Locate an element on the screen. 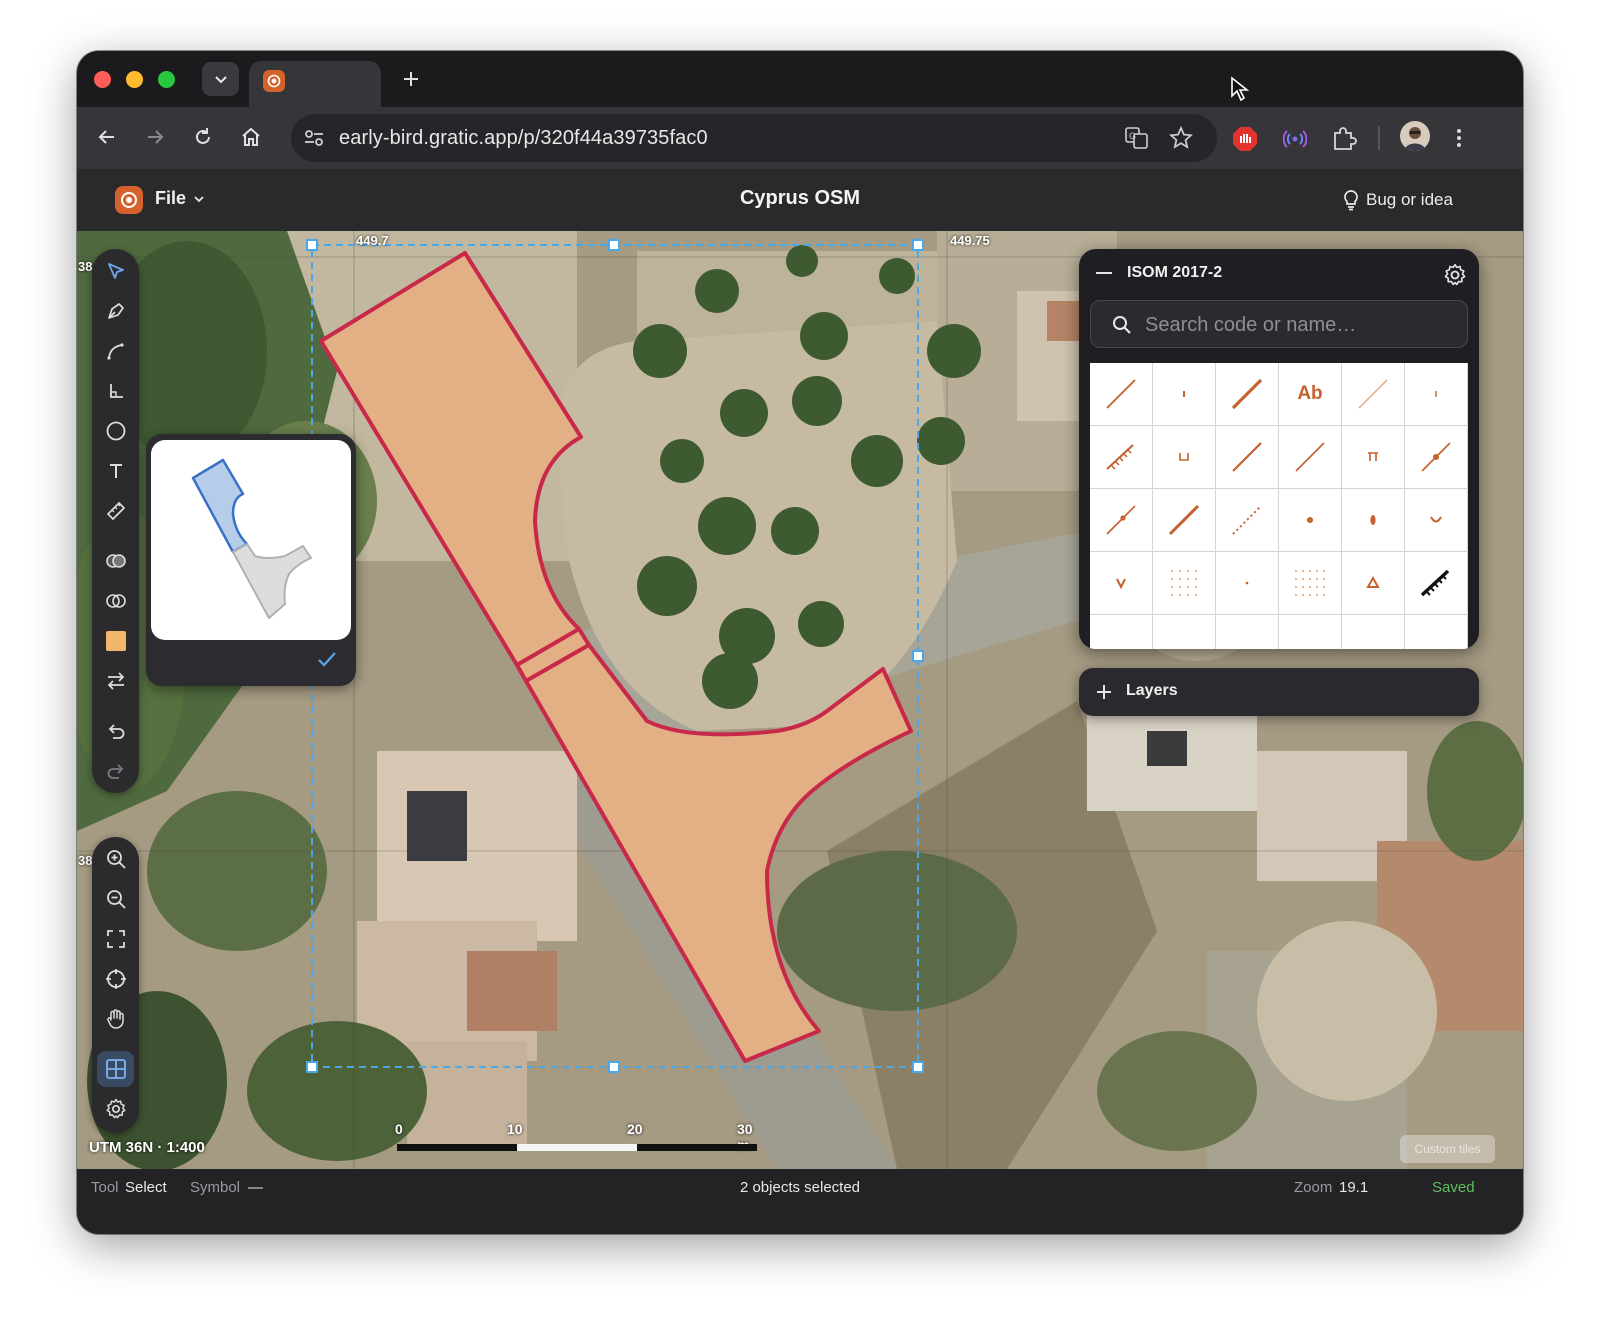 This screenshot has height=1331, width=1600. forward-button is located at coordinates (155, 137).